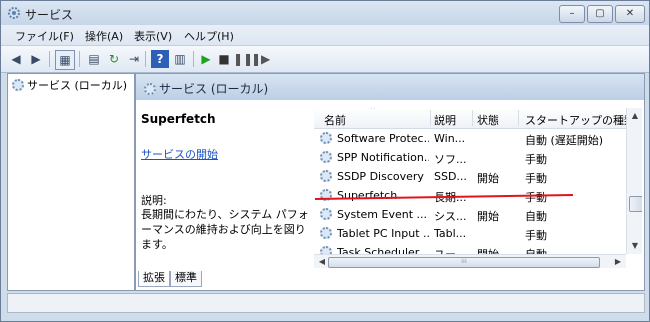 The height and width of the screenshot is (322, 650). What do you see at coordinates (326, 303) in the screenshot?
I see `status-bar` at bounding box center [326, 303].